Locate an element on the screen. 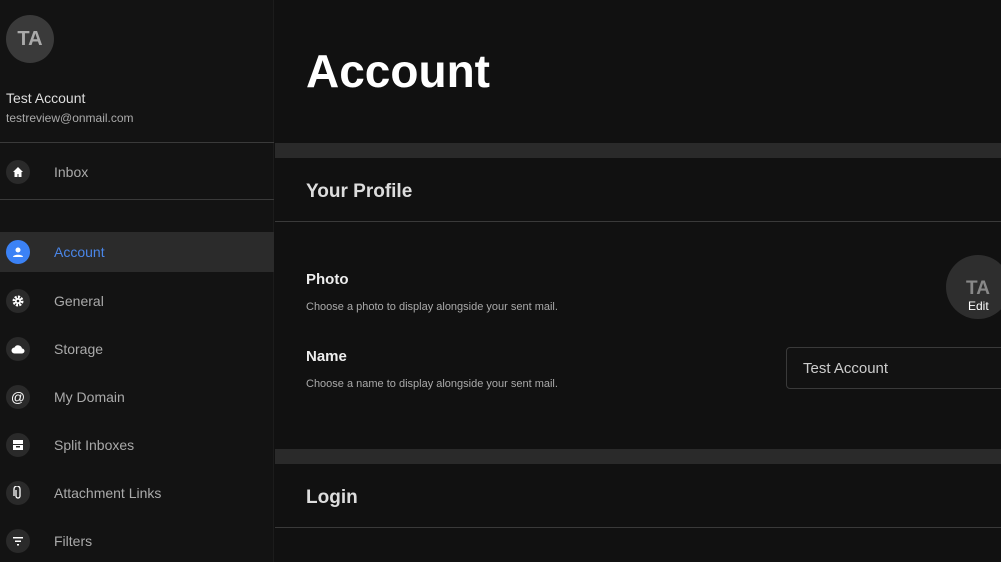  tray-icon is located at coordinates (18, 445).